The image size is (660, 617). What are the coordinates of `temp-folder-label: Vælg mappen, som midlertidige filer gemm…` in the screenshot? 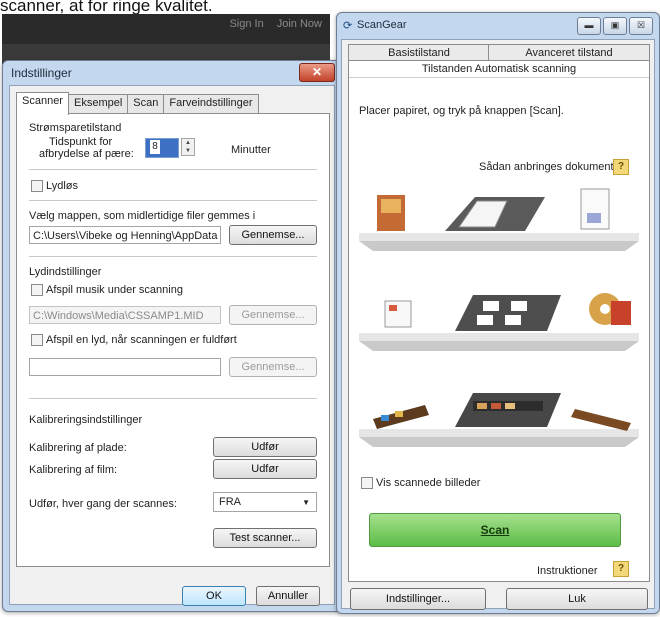 It's located at (142, 216).